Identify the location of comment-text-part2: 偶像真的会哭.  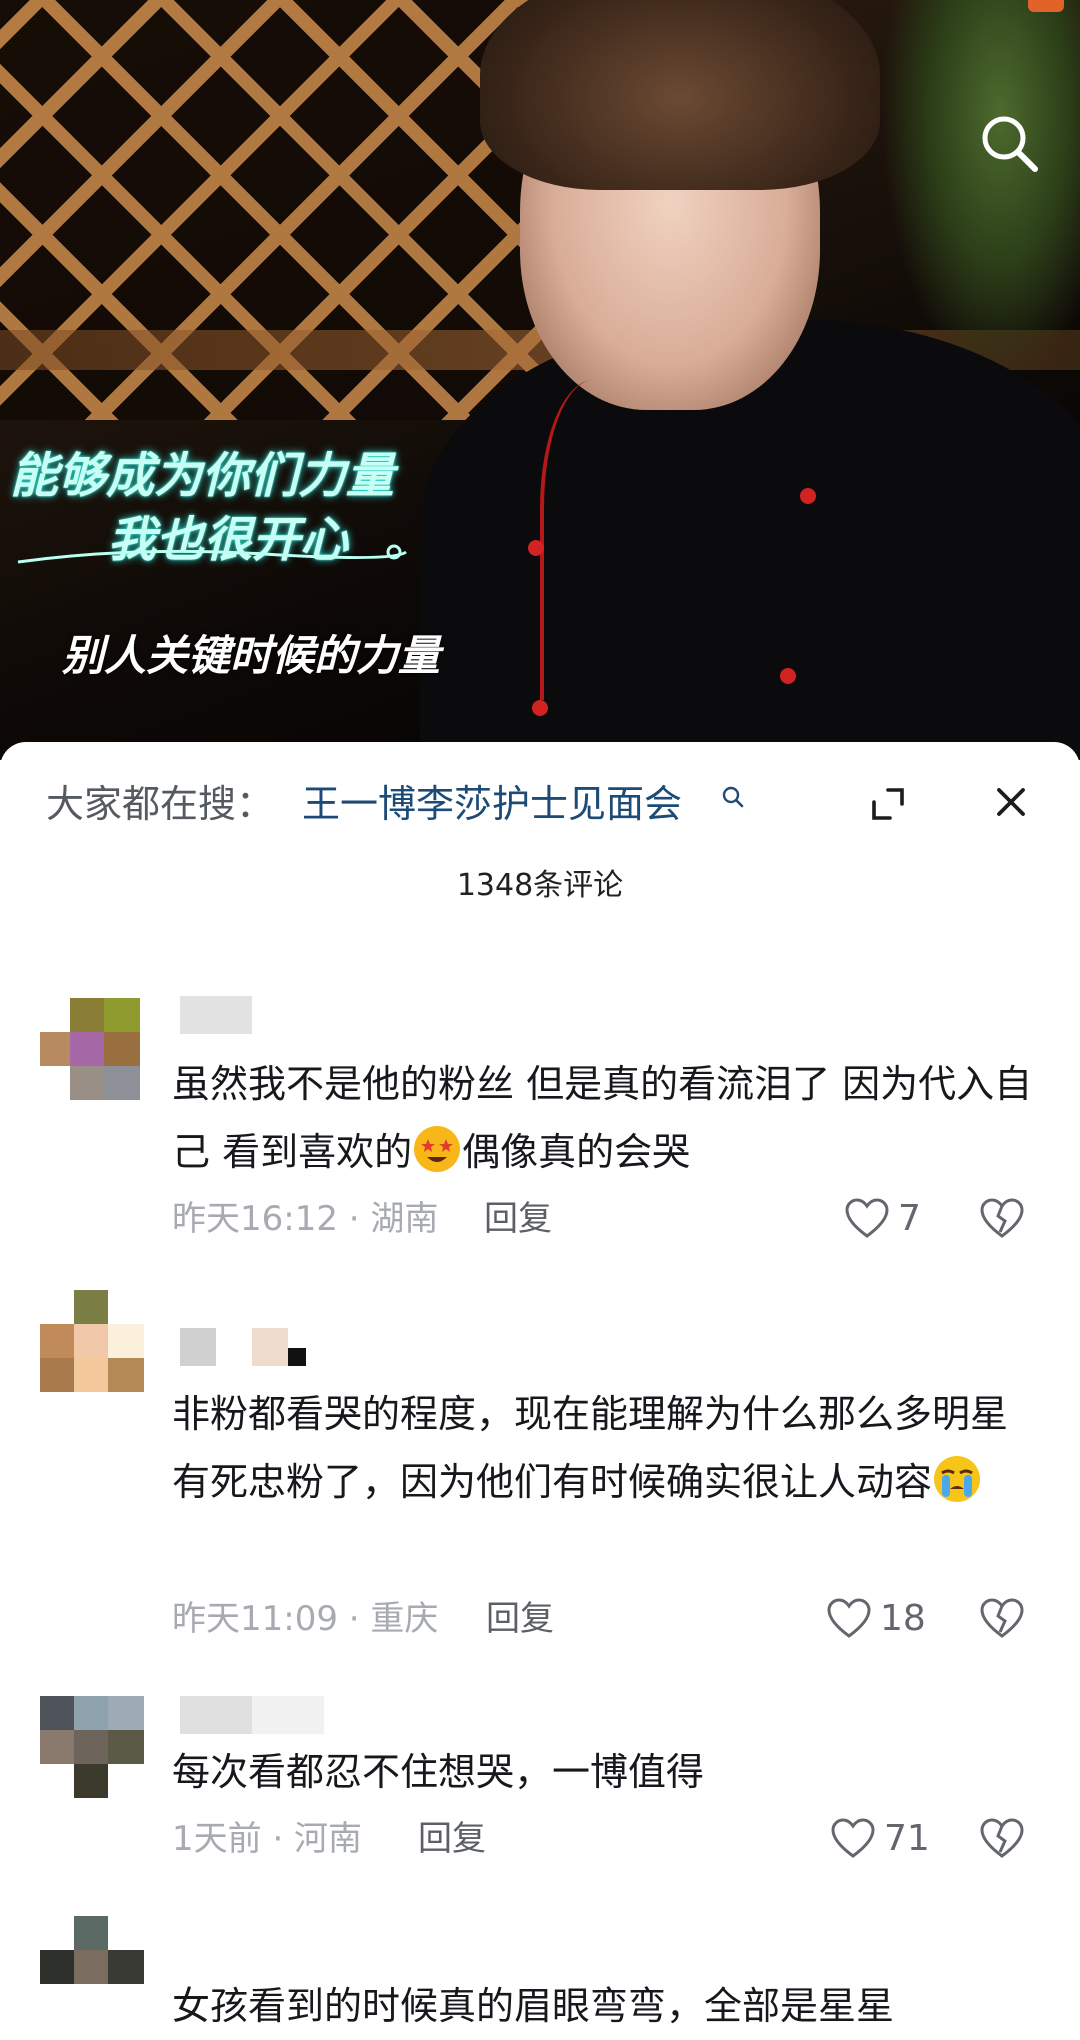
(576, 1152).